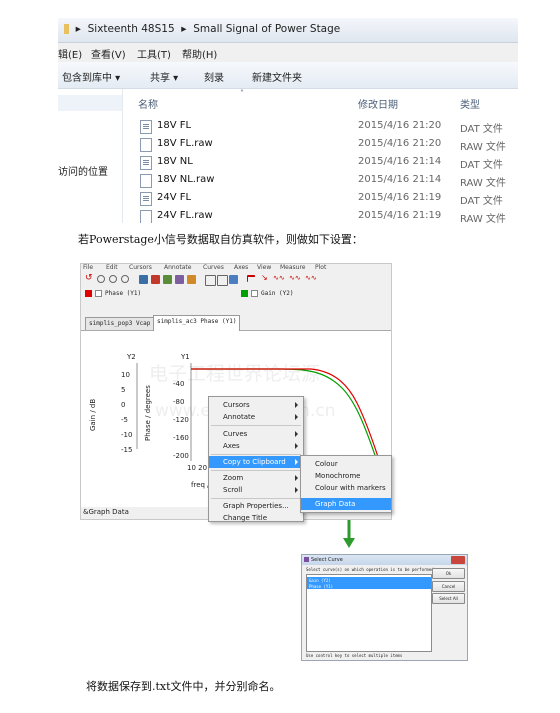 This screenshot has width=560, height=713. Describe the element at coordinates (70, 53) in the screenshot. I see `menu-edit: 辑(E)` at that location.